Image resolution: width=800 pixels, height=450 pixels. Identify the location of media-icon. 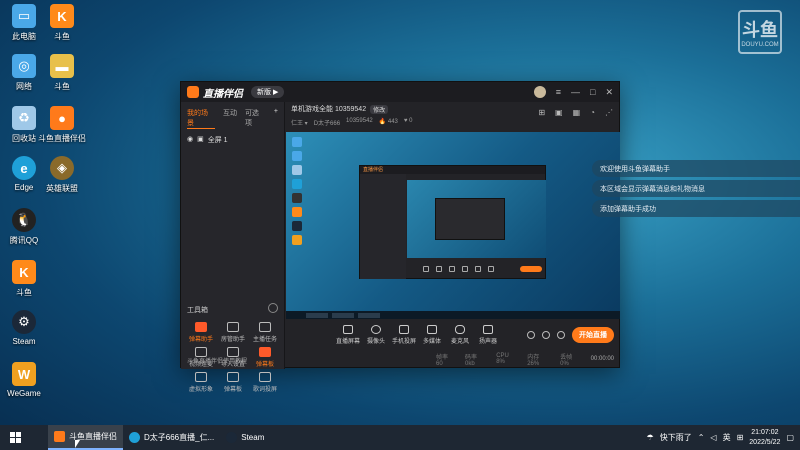
(432, 329).